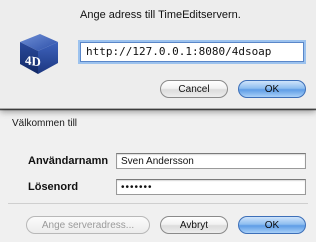  What do you see at coordinates (68, 161) in the screenshot?
I see `username-label: Användarnamn` at bounding box center [68, 161].